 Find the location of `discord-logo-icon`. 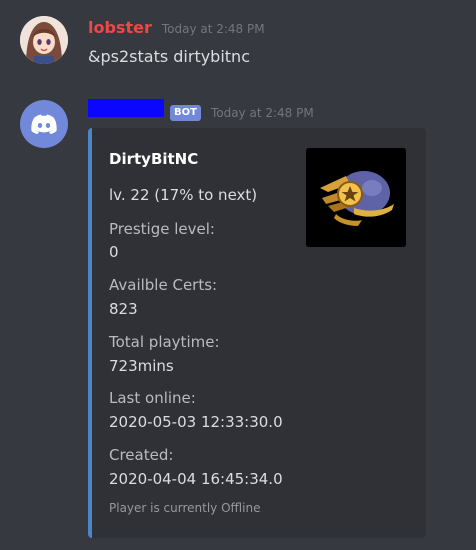

discord-logo-icon is located at coordinates (44, 124).